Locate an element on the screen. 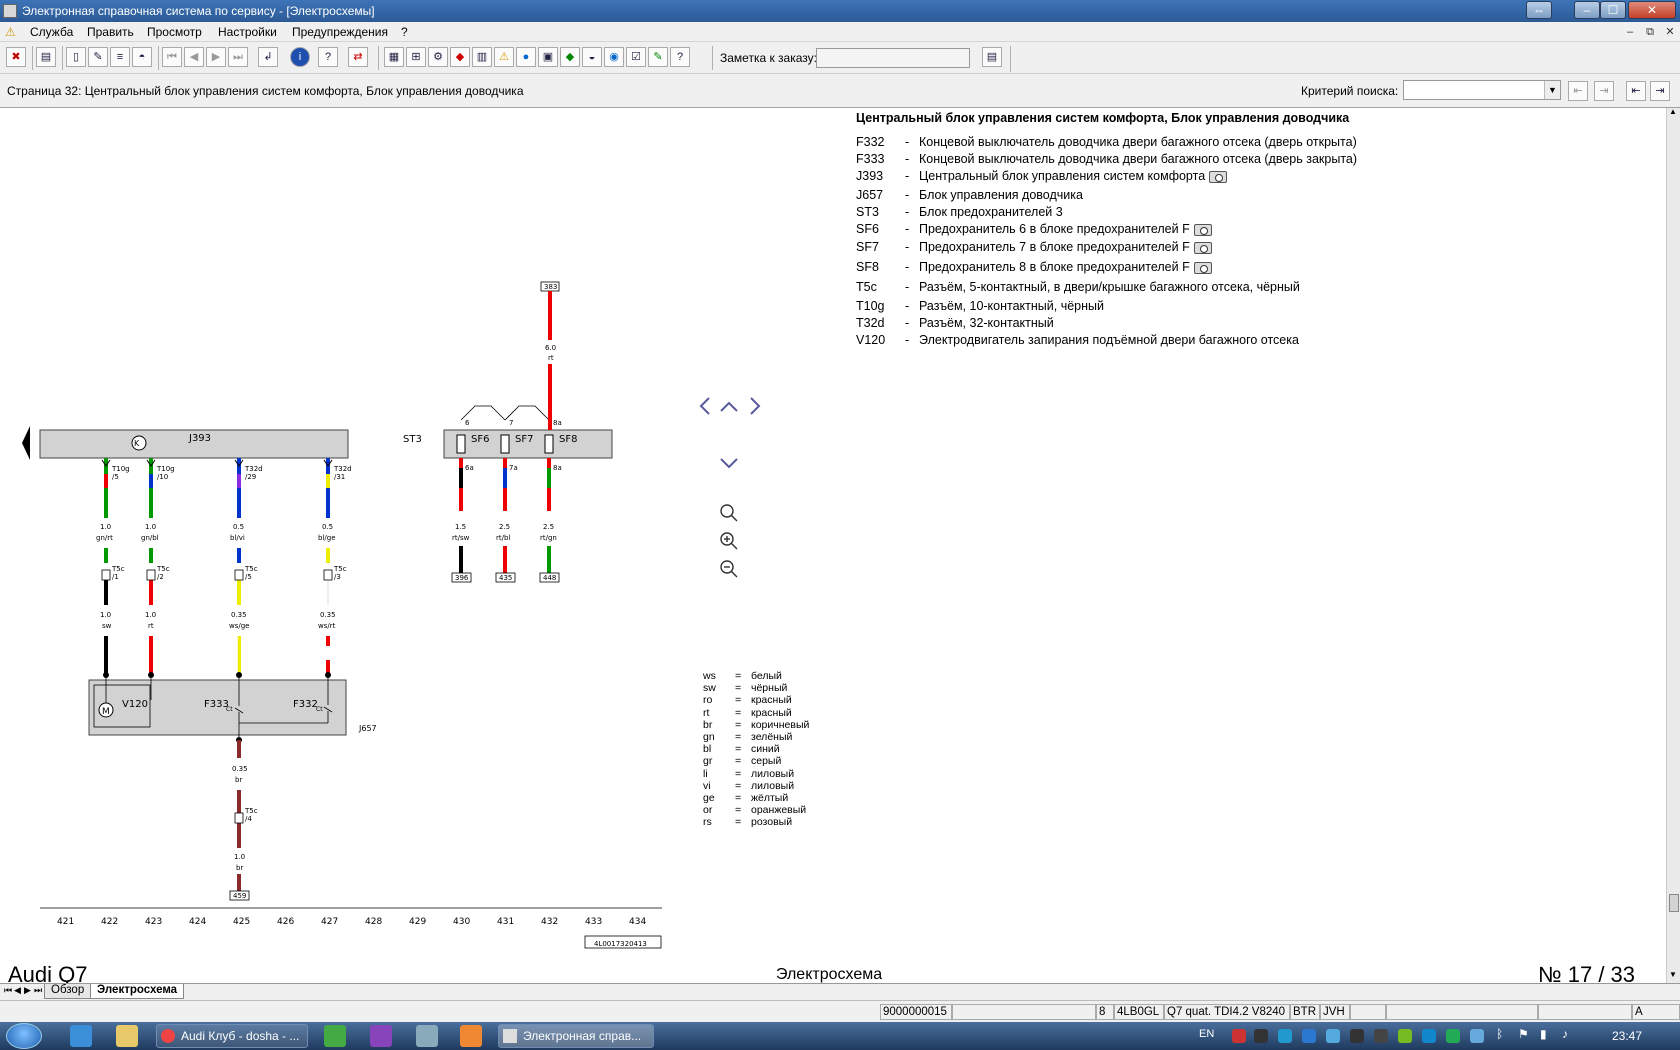 This screenshot has width=1680, height=1050. vertical-scrollbar: ▲ ▼ is located at coordinates (1673, 545).